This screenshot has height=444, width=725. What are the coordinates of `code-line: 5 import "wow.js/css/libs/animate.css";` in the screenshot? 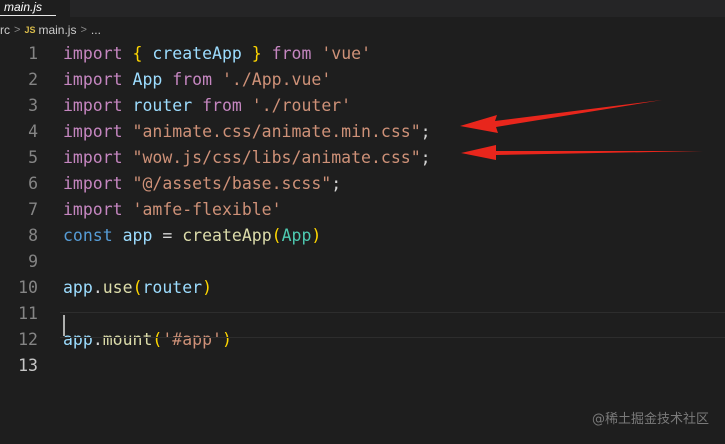 It's located at (362, 158).